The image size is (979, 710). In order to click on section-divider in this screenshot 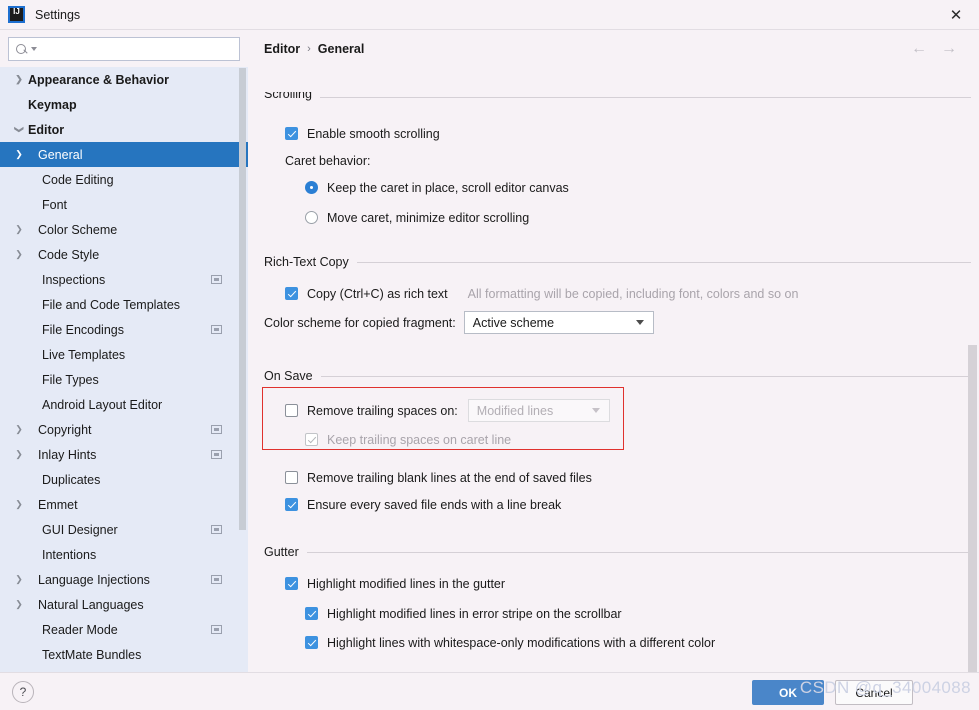, I will do `click(663, 262)`.